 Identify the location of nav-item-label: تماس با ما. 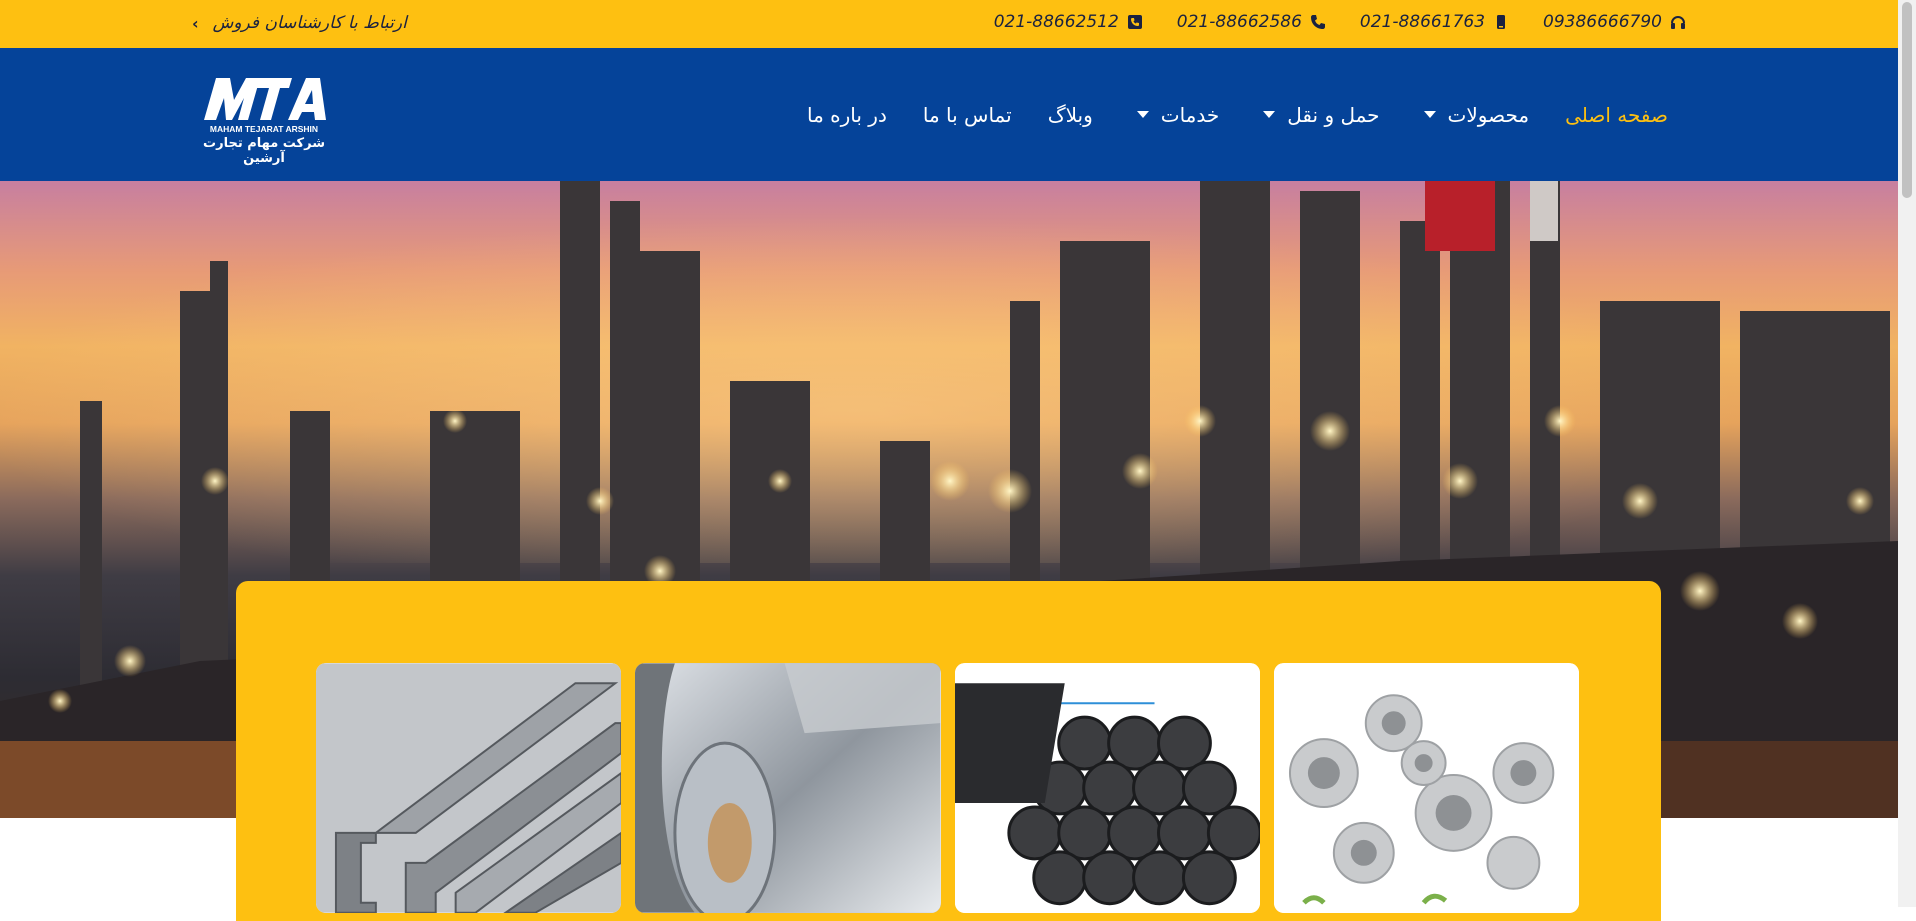
(967, 114).